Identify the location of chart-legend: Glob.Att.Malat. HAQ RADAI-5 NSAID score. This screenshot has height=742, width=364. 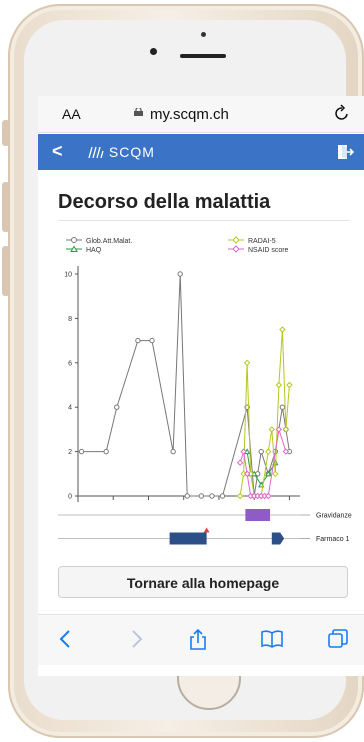
(177, 245).